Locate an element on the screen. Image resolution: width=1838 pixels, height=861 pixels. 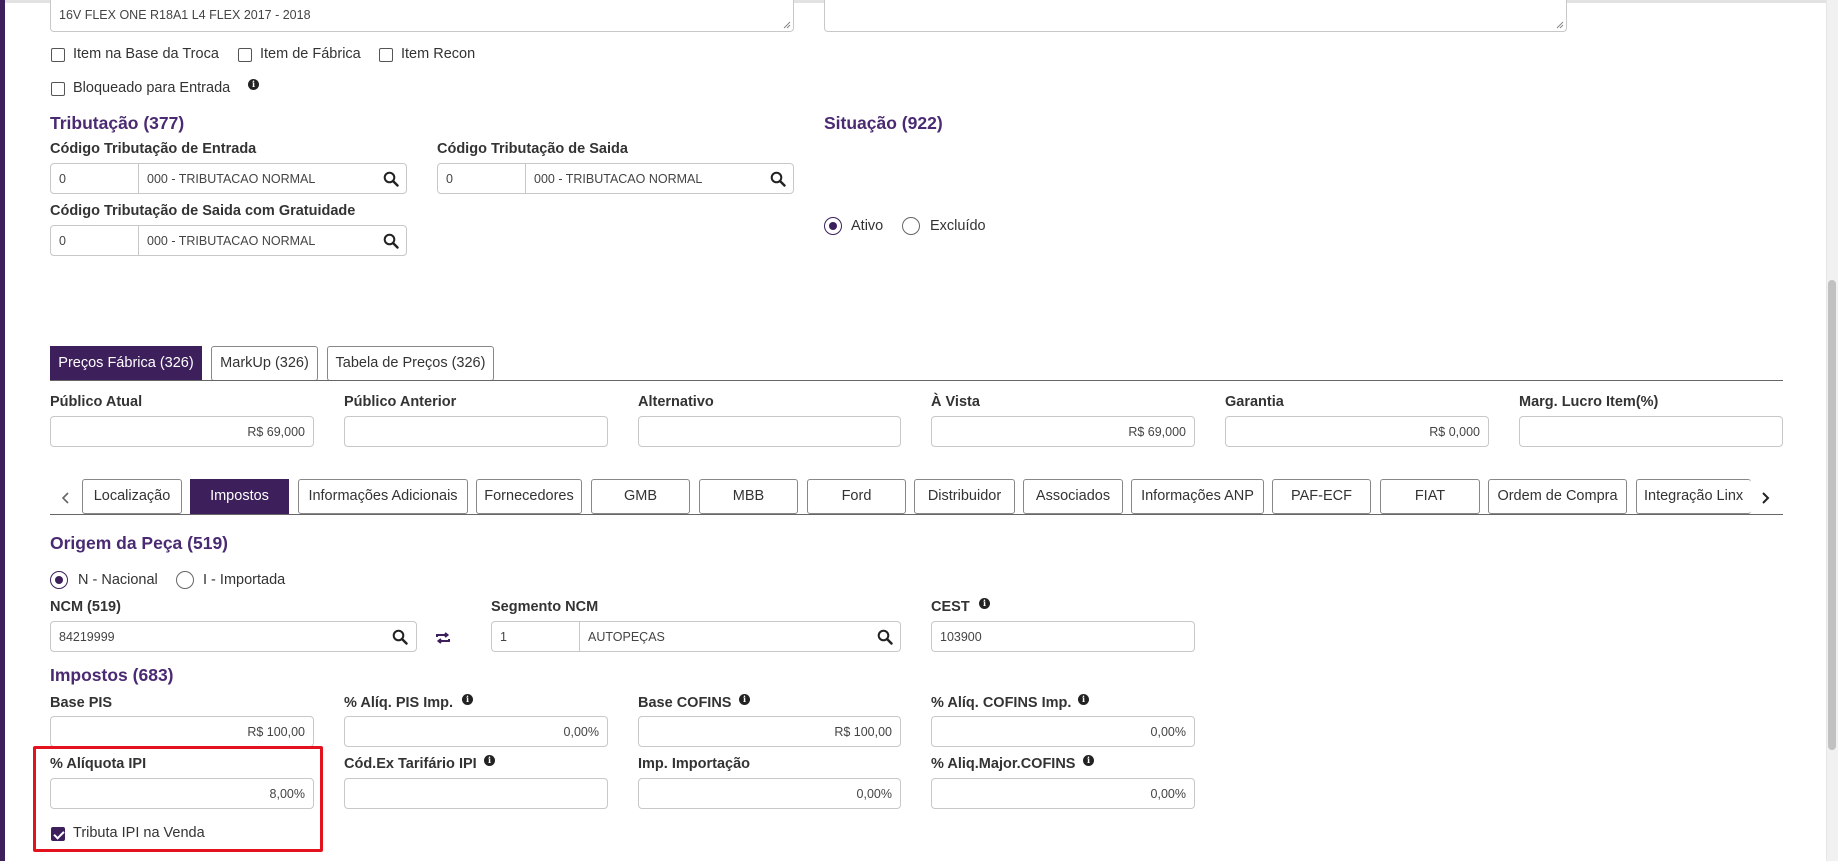
scrollbar-thumb is located at coordinates (1832, 515).